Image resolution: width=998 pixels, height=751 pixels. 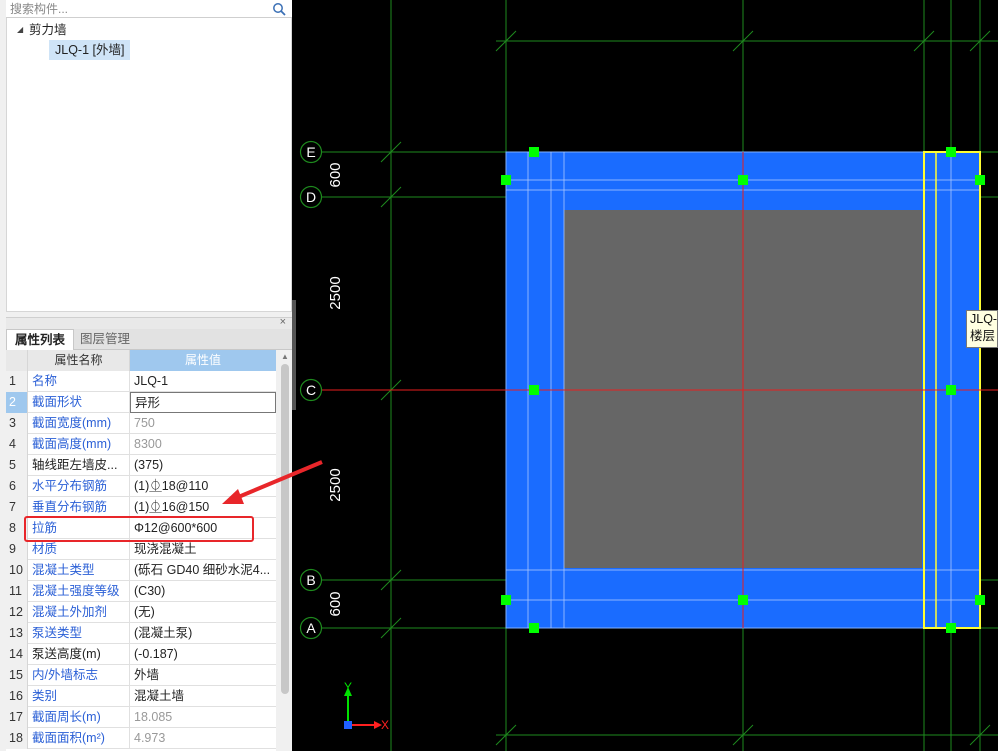 I want to click on table-row: 17 截面周长(m) 18.085, so click(x=141, y=717).